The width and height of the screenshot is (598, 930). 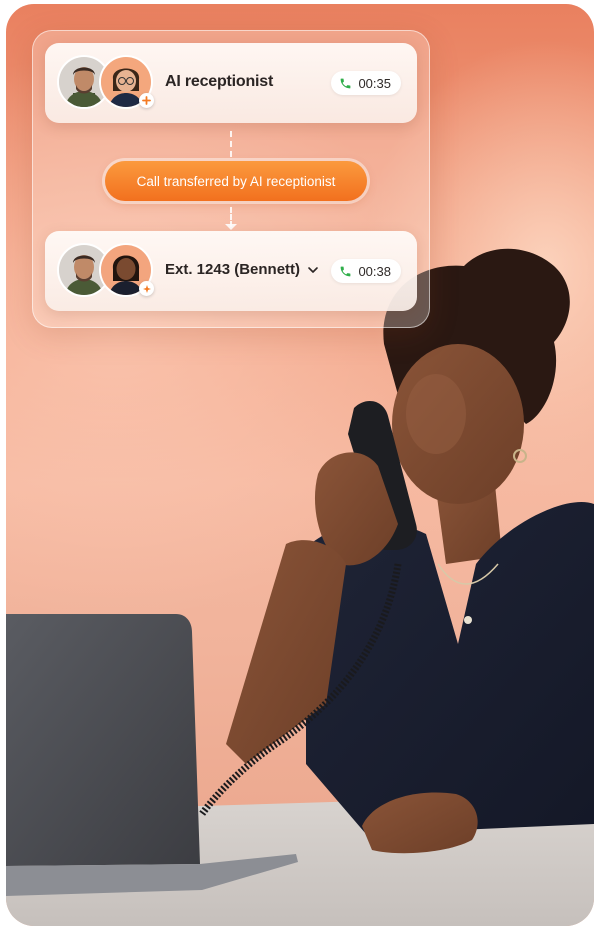 What do you see at coordinates (231, 227) in the screenshot?
I see `arrow-down-icon` at bounding box center [231, 227].